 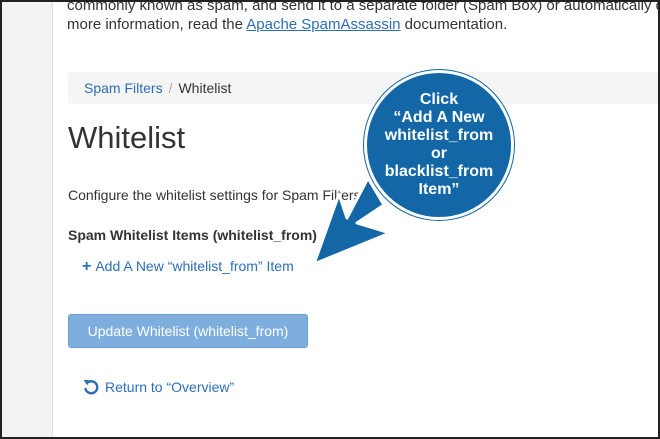 What do you see at coordinates (91, 387) in the screenshot?
I see `undo-arrow-icon` at bounding box center [91, 387].